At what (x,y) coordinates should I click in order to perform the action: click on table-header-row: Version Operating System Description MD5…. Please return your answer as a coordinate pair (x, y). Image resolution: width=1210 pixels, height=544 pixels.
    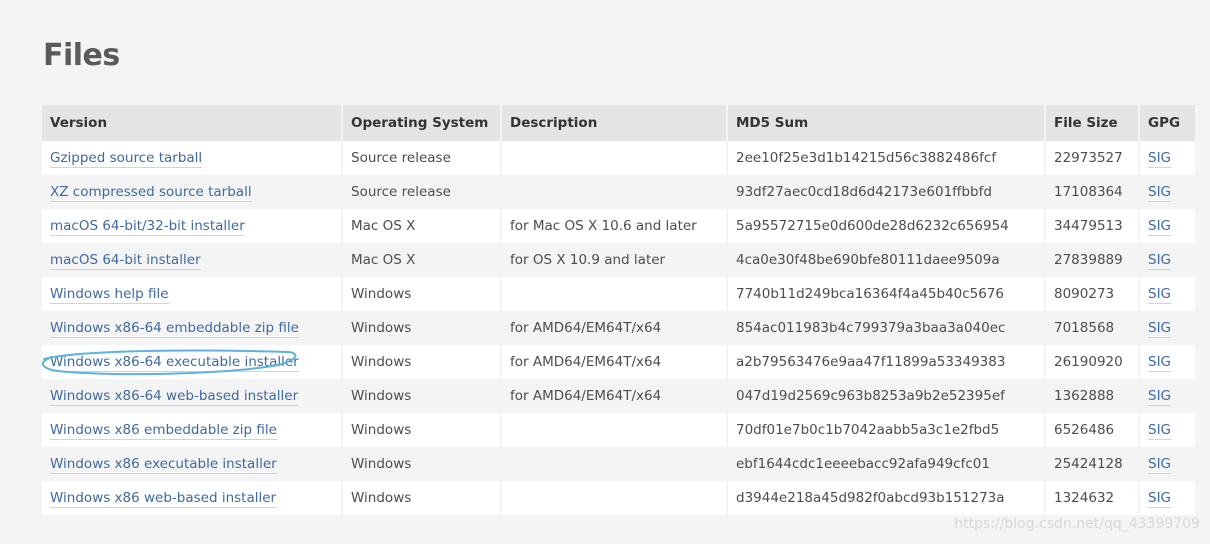
    Looking at the image, I should click on (618, 123).